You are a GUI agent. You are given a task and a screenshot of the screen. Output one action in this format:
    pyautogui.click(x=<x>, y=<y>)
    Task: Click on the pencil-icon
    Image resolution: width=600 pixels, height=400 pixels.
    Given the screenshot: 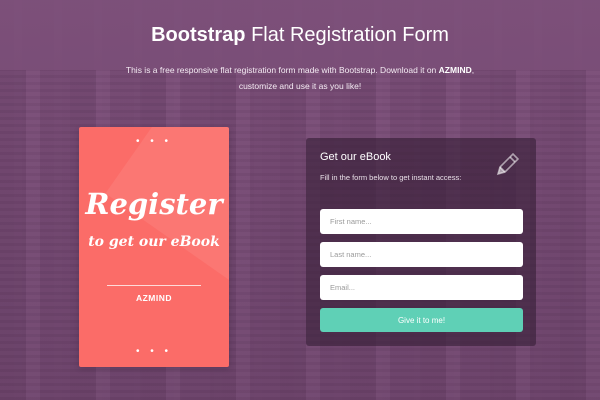 What is the action you would take?
    pyautogui.click(x=508, y=164)
    